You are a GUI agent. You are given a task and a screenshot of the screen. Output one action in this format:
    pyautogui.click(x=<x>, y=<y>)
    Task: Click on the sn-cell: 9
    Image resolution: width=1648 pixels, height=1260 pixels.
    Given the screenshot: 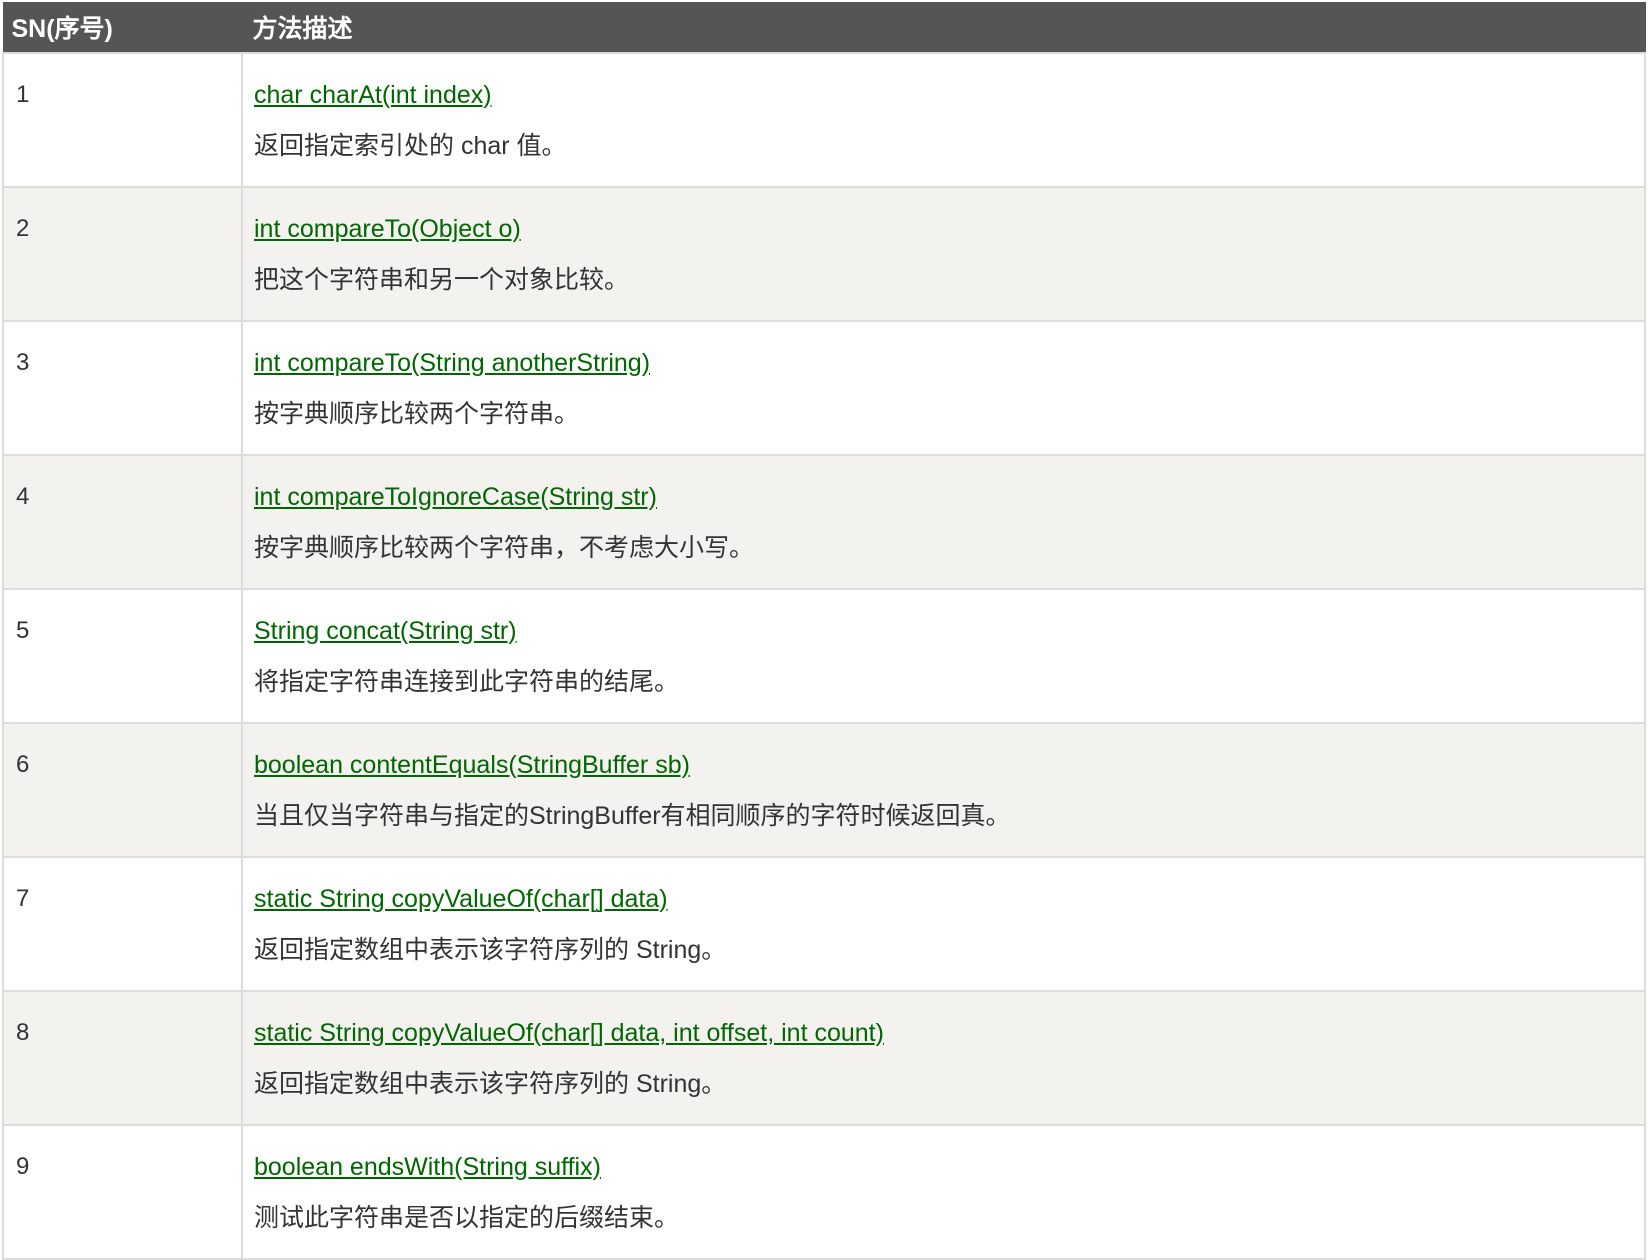 What is the action you would take?
    pyautogui.click(x=122, y=1191)
    